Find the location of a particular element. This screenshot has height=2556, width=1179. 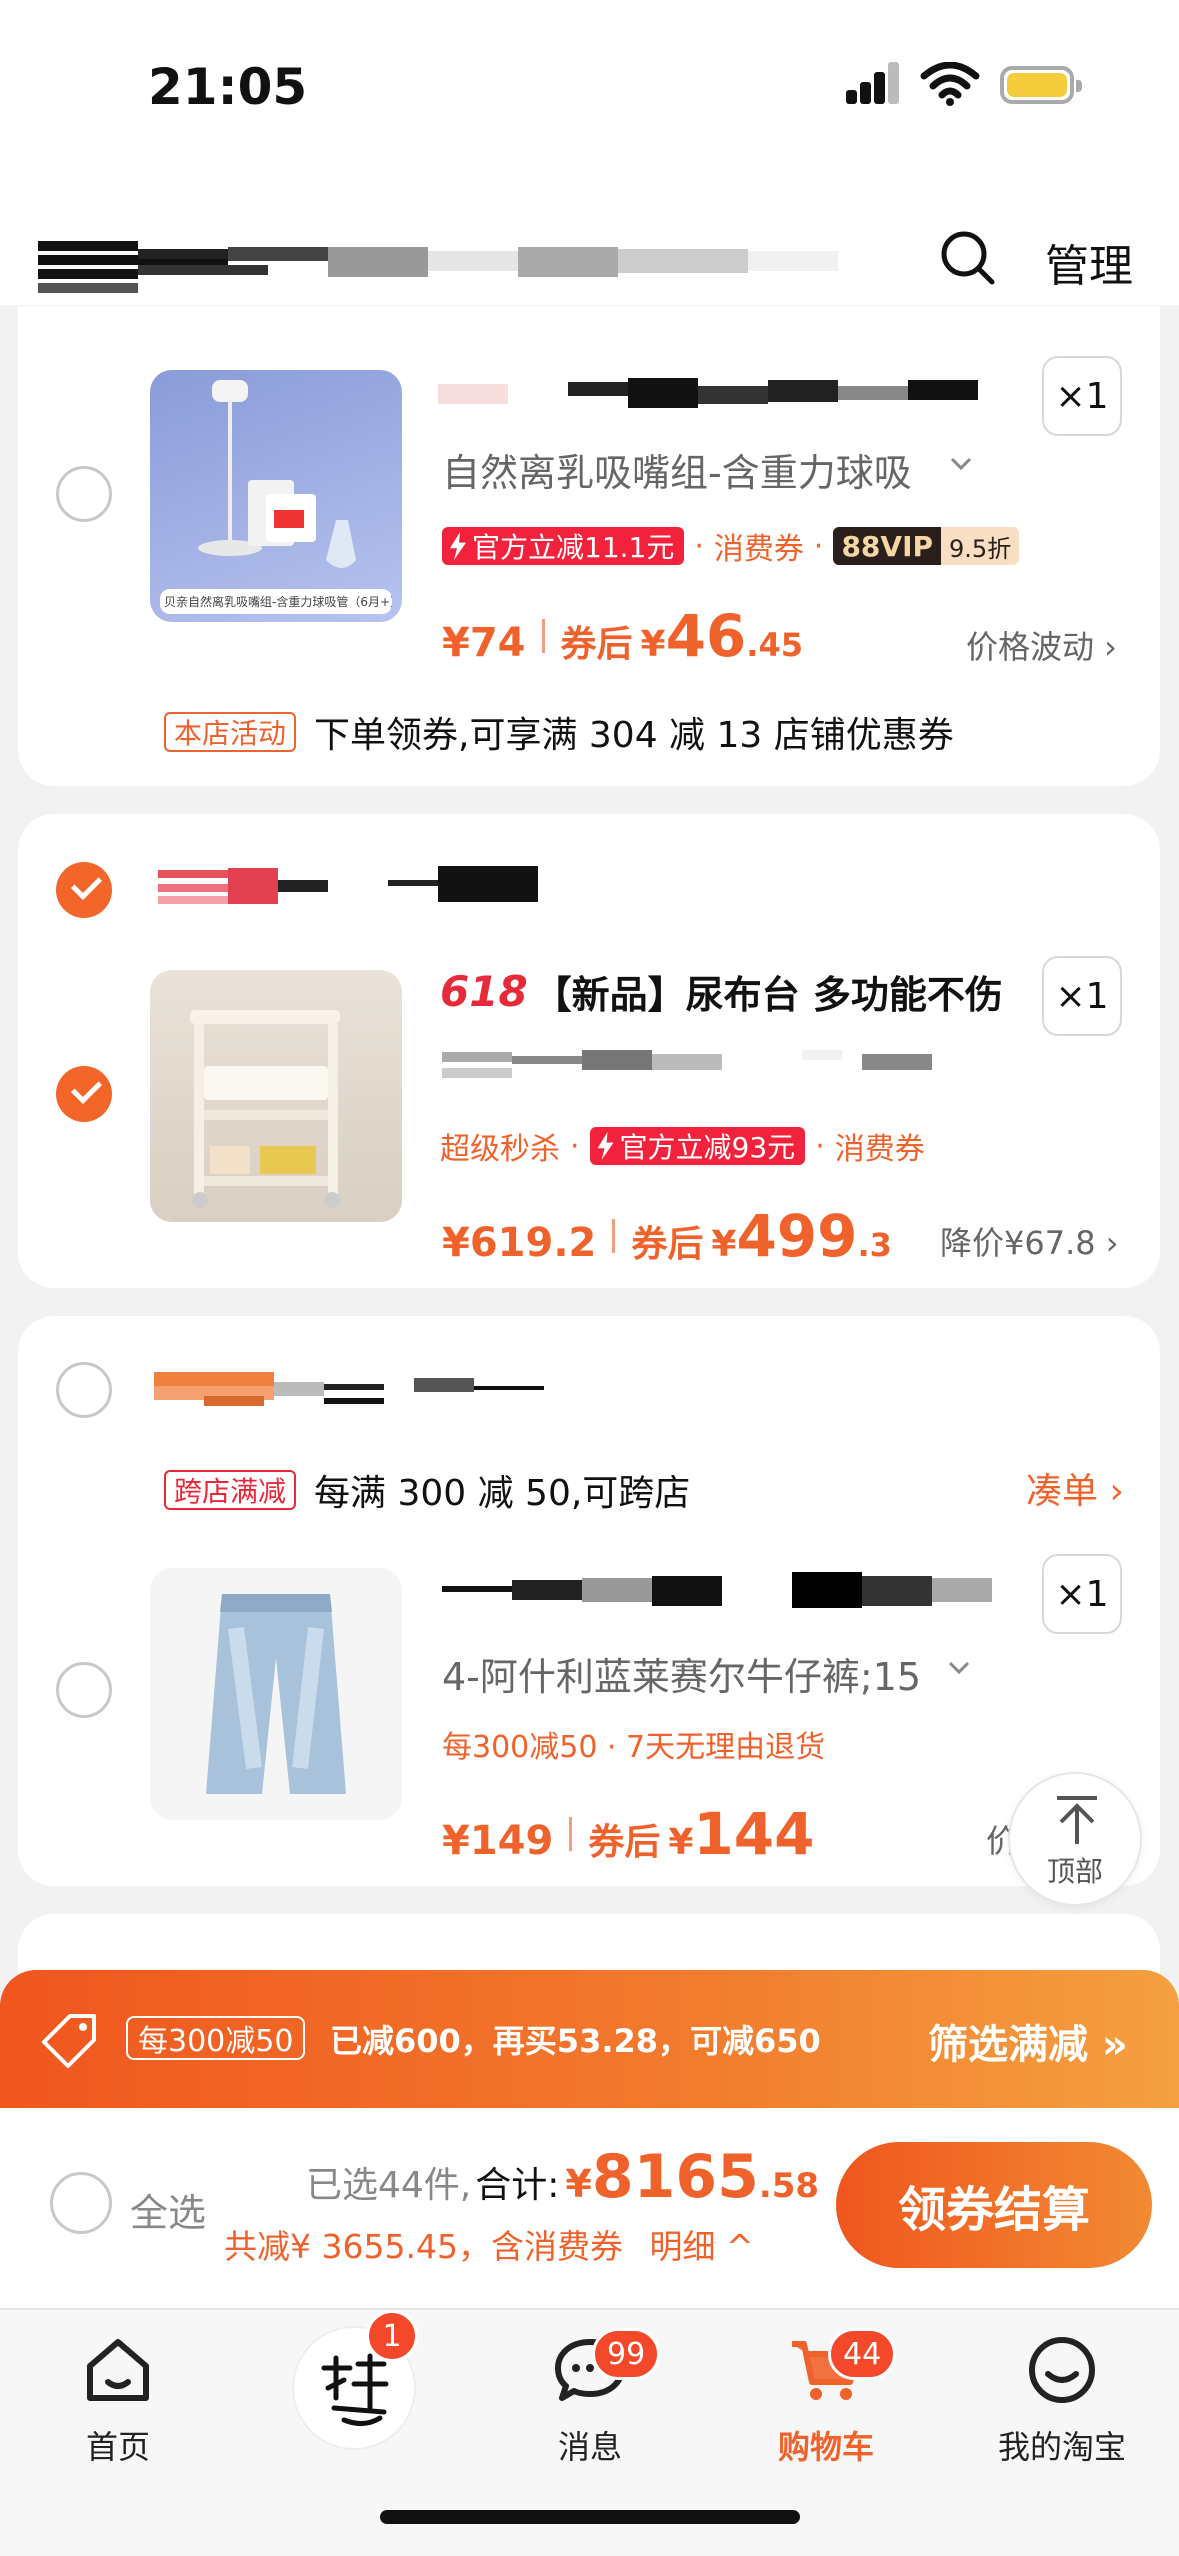

item-tags: 官方立减11.1元 · 消费券 · 88VIP 9.5折 is located at coordinates (731, 546).